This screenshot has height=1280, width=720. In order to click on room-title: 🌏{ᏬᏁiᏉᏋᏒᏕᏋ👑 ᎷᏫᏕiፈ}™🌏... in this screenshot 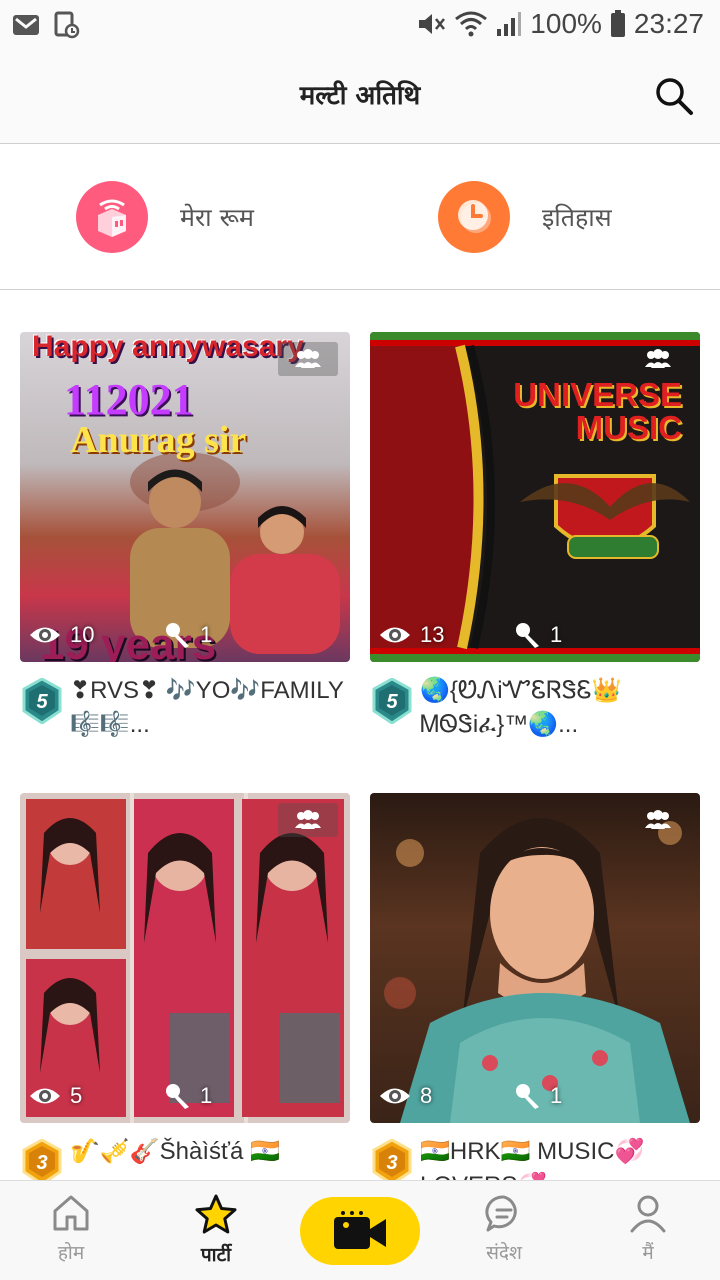, I will do `click(521, 707)`.